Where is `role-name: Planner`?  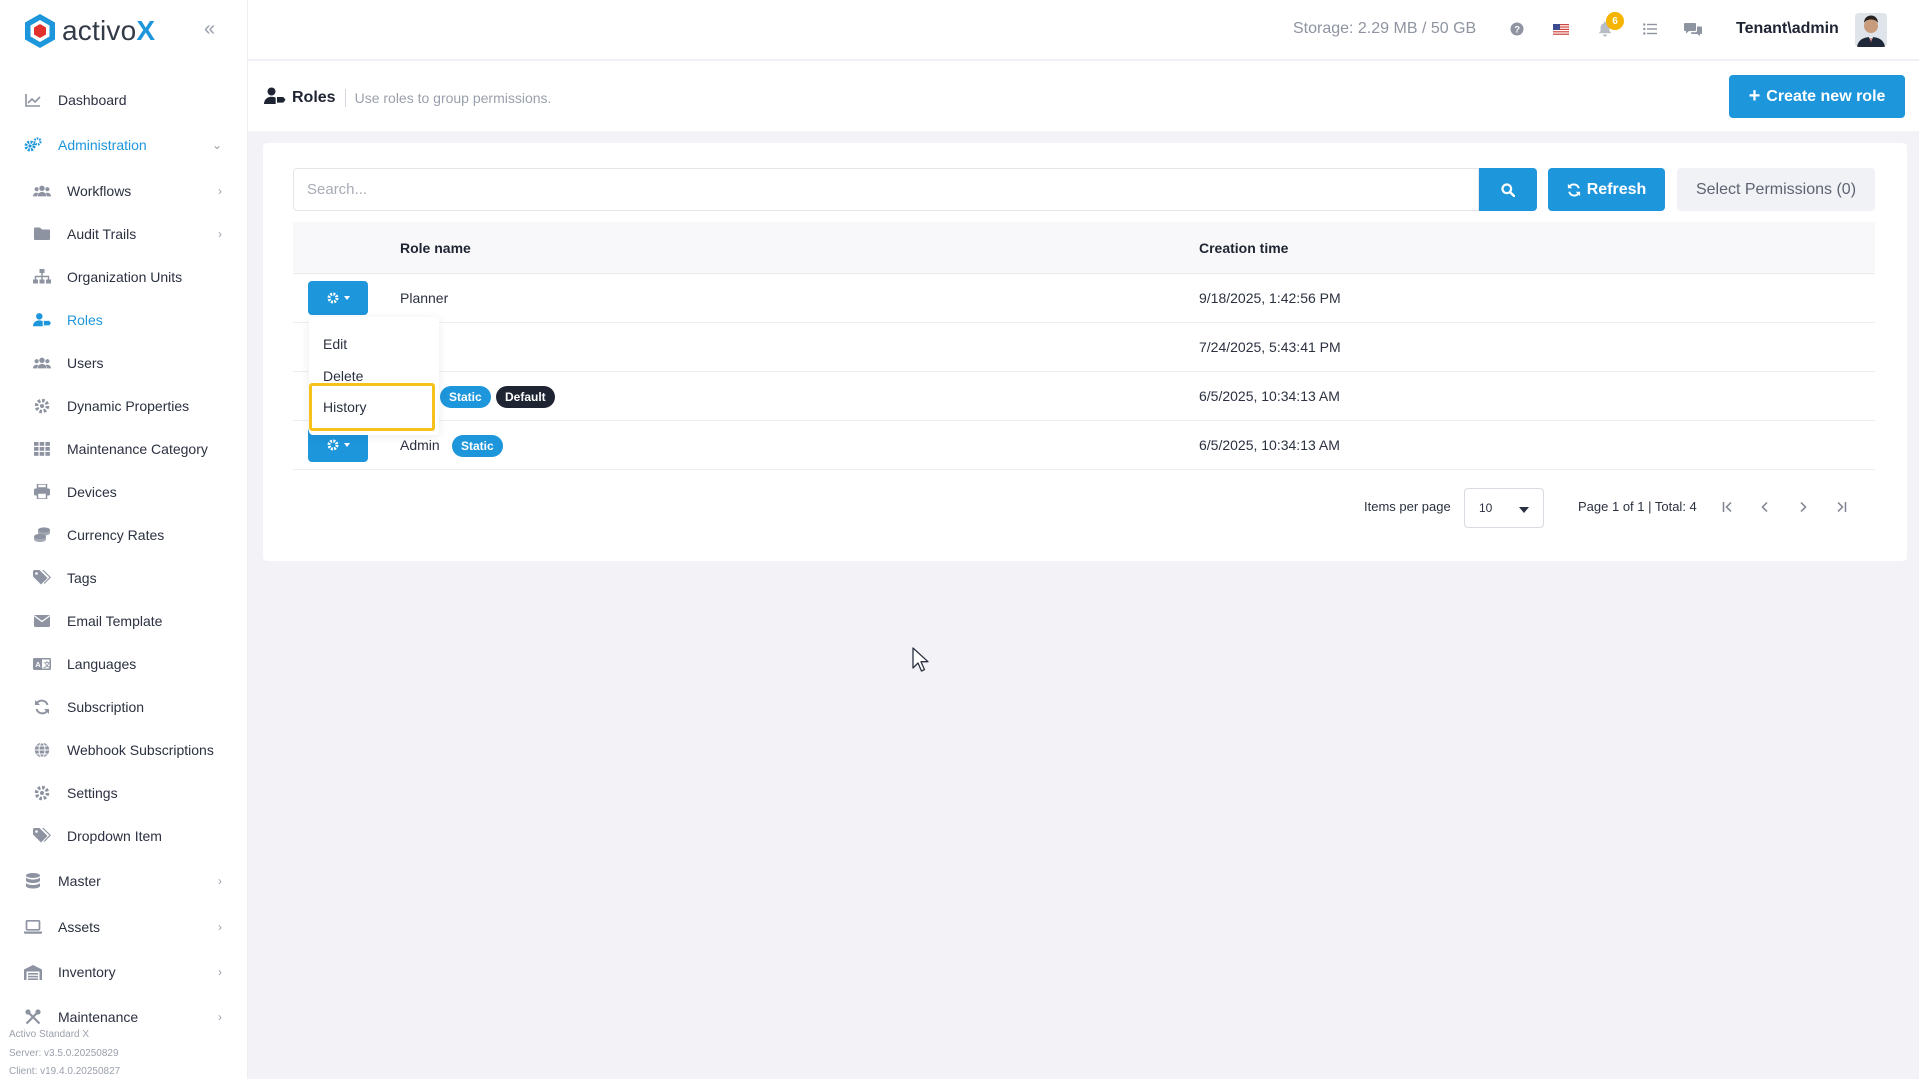 role-name: Planner is located at coordinates (424, 298).